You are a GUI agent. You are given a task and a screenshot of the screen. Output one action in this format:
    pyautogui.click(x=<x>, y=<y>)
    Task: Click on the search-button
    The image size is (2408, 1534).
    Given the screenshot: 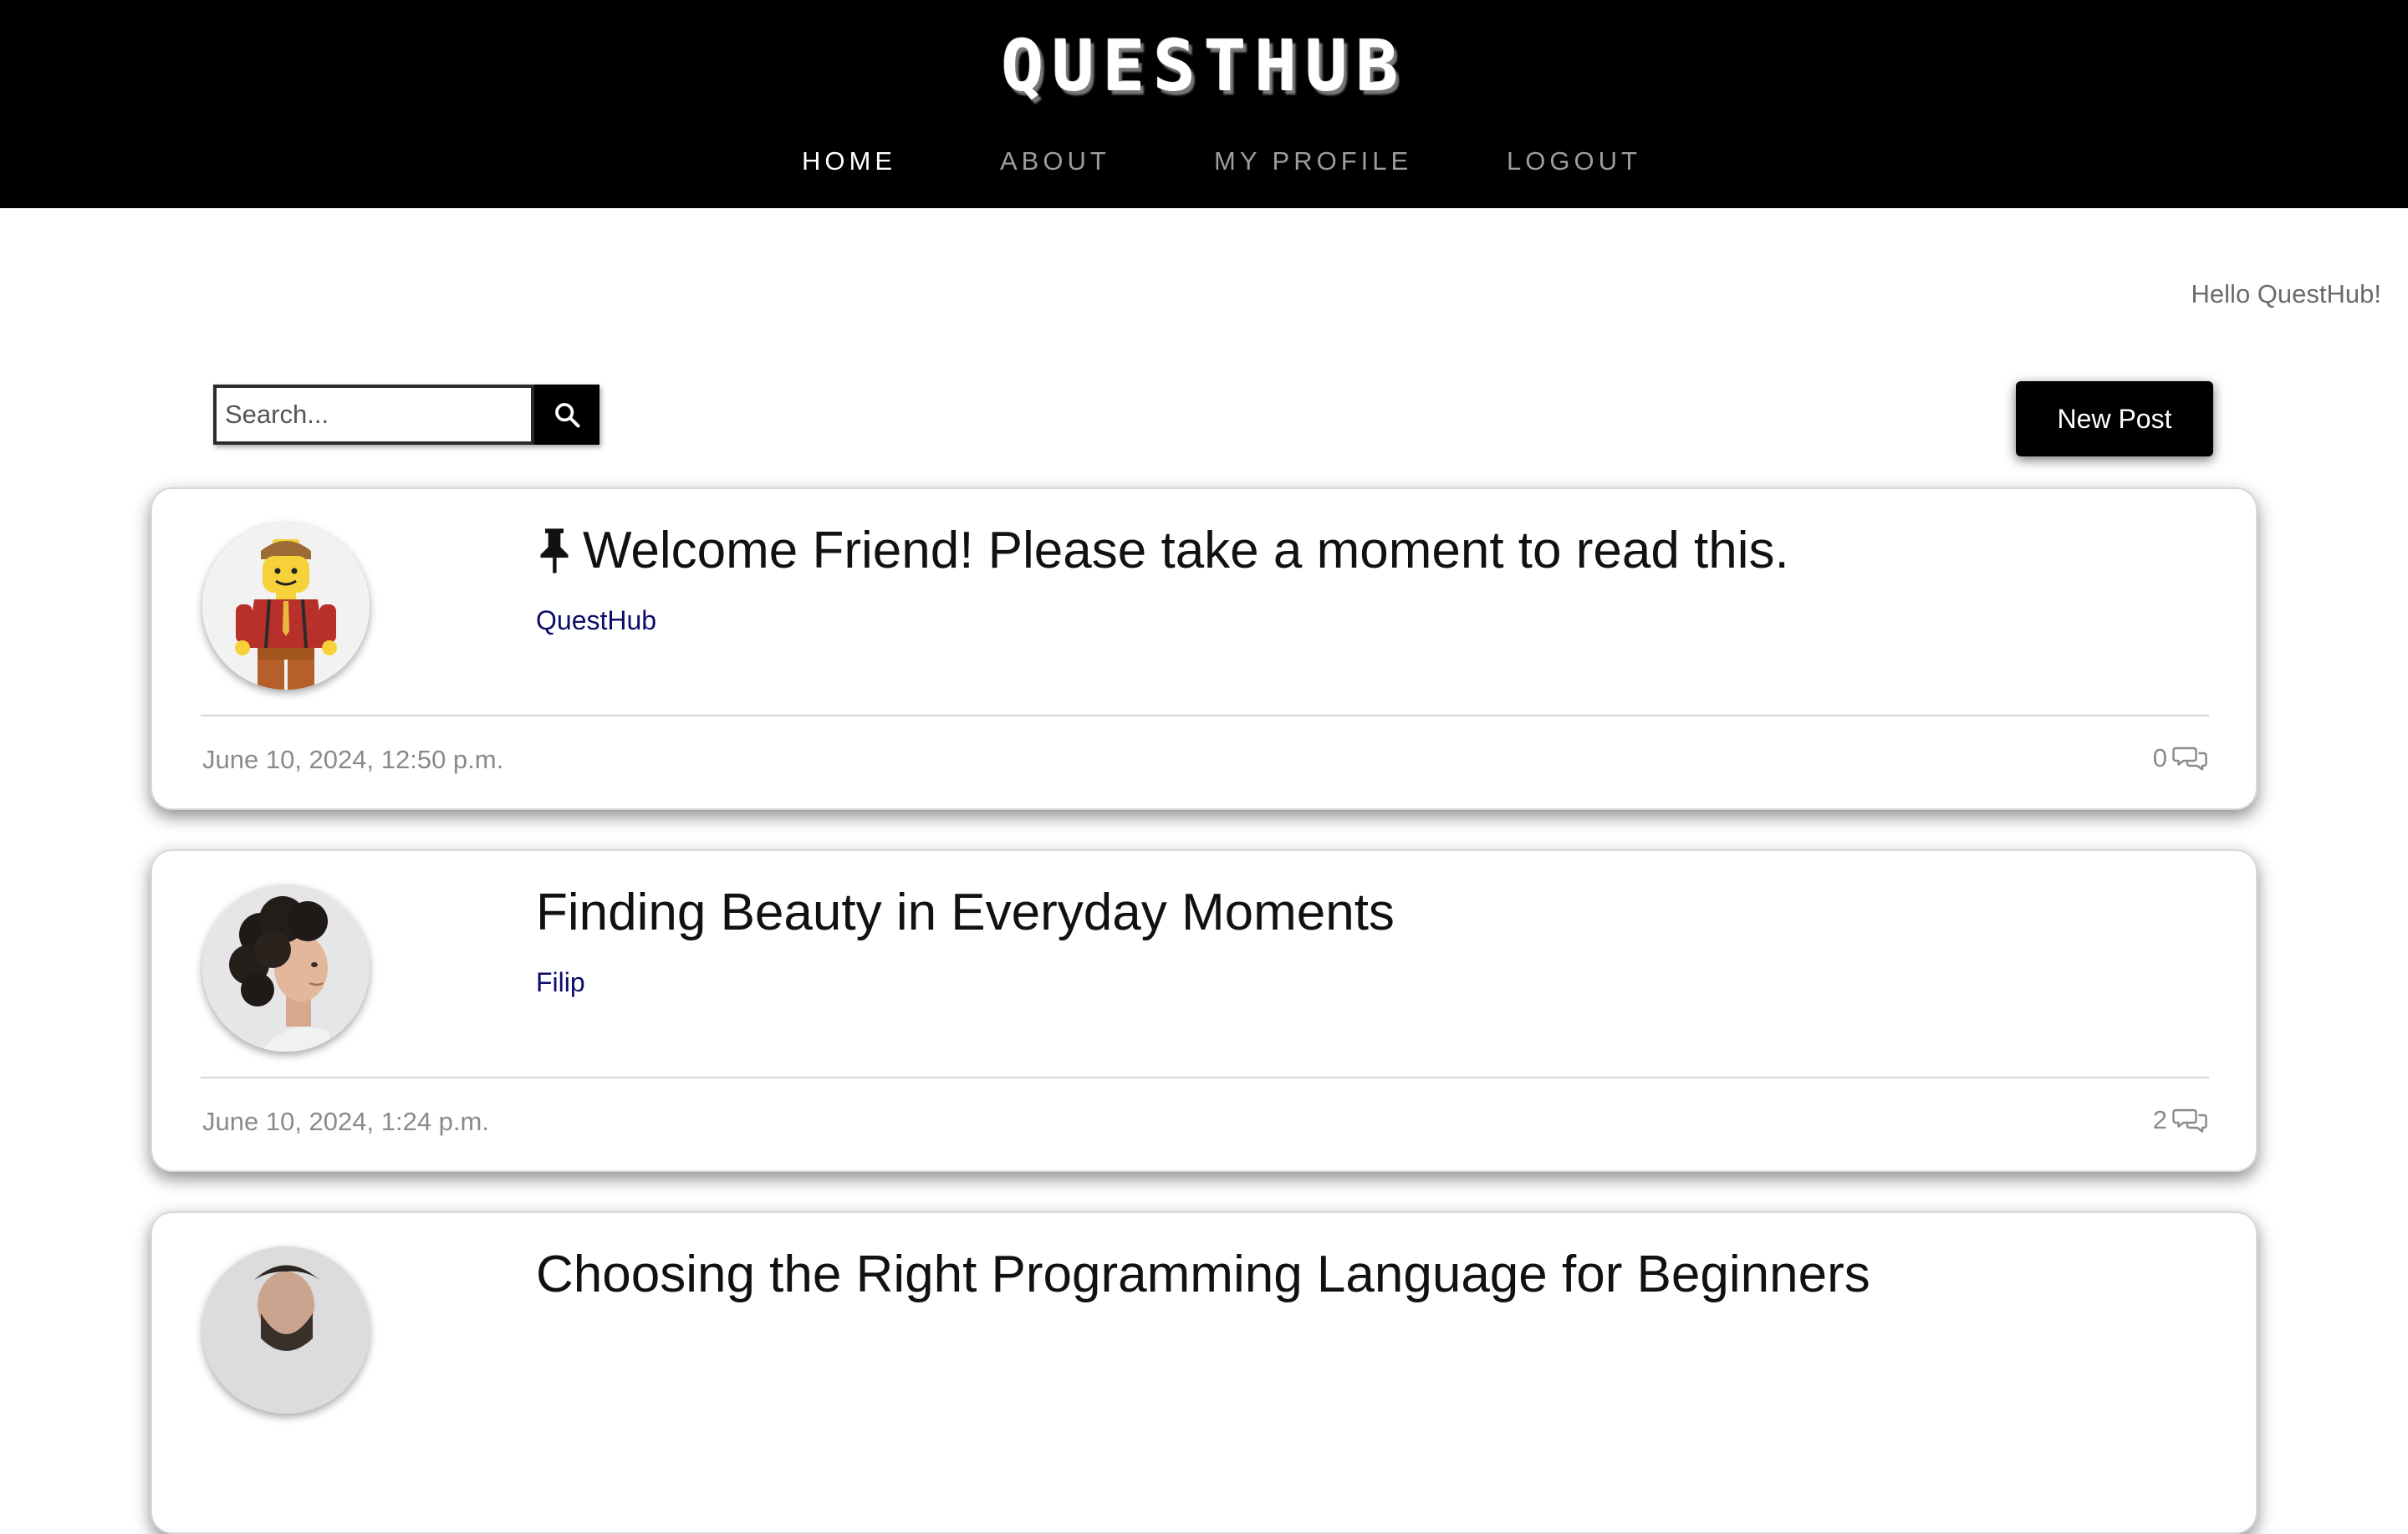 What is the action you would take?
    pyautogui.click(x=566, y=415)
    